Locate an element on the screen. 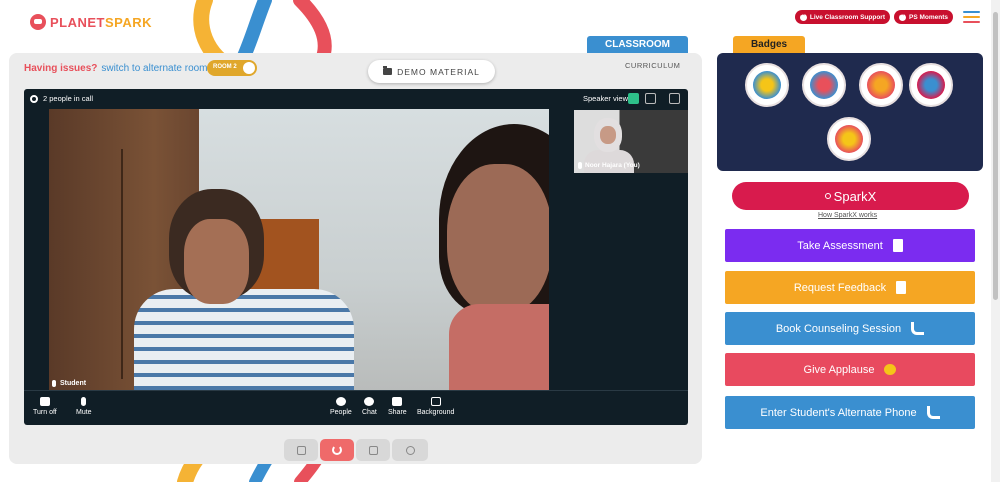  mute-label: Mute is located at coordinates (84, 412).